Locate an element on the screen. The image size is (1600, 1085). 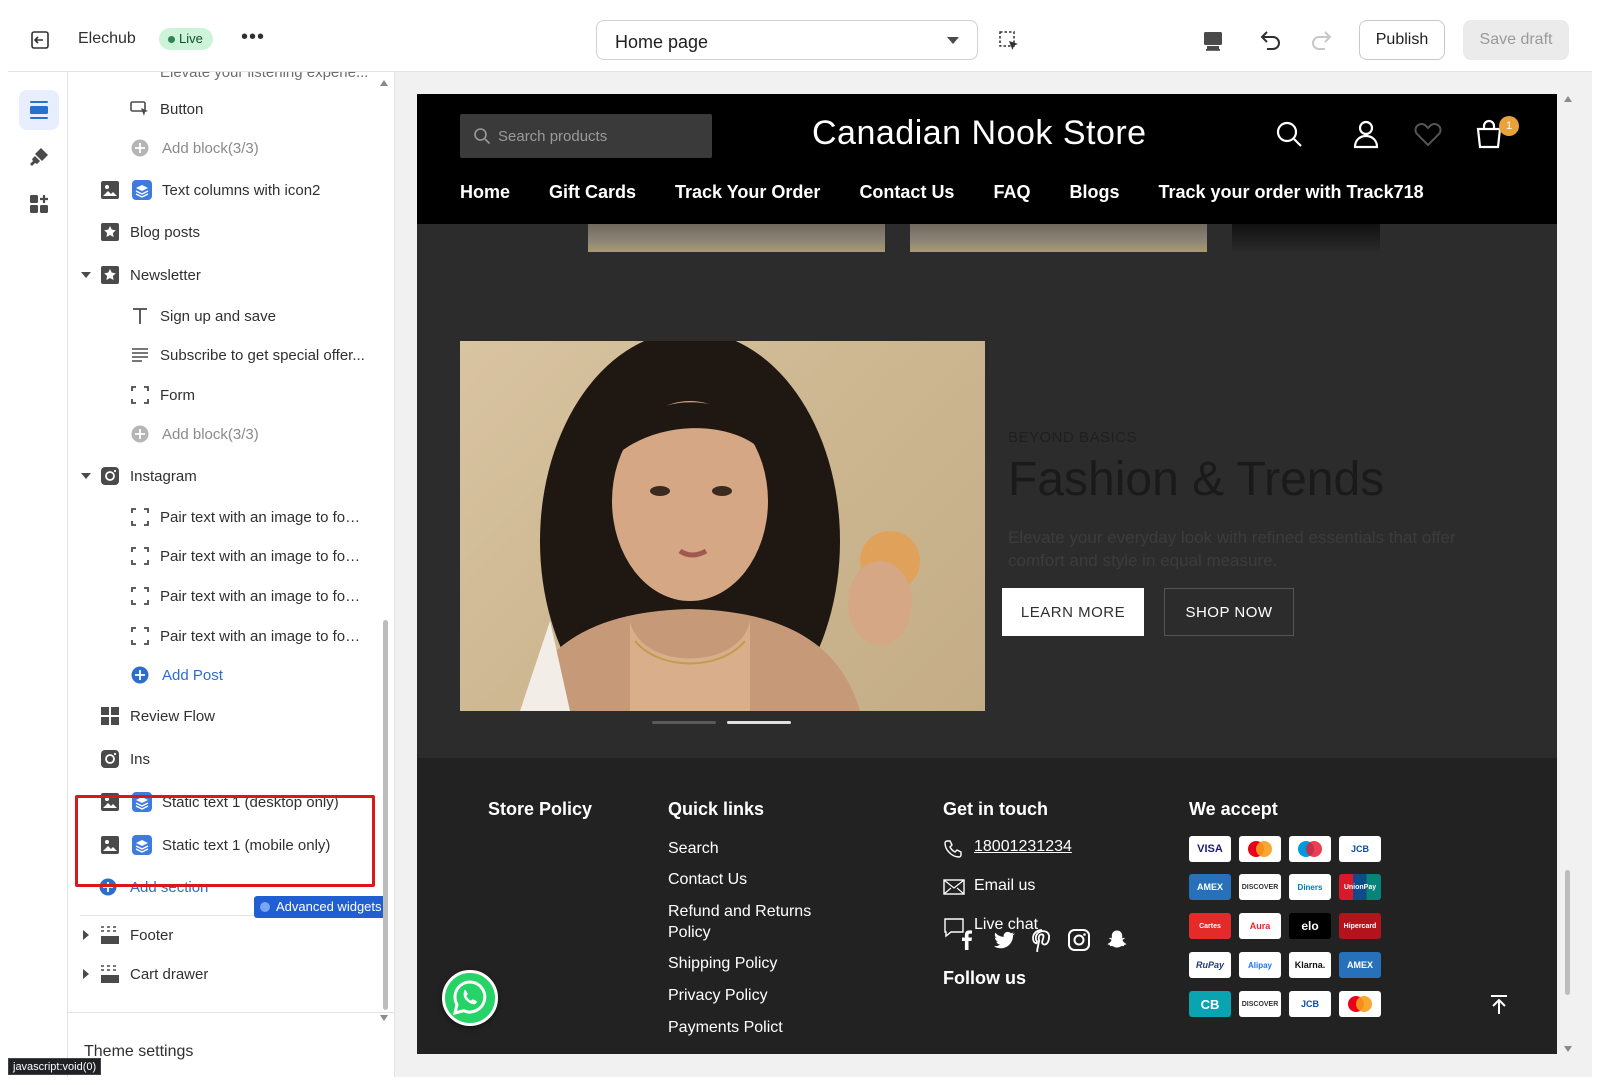
footer-phone-link: 18001231234 is located at coordinates (1023, 847).